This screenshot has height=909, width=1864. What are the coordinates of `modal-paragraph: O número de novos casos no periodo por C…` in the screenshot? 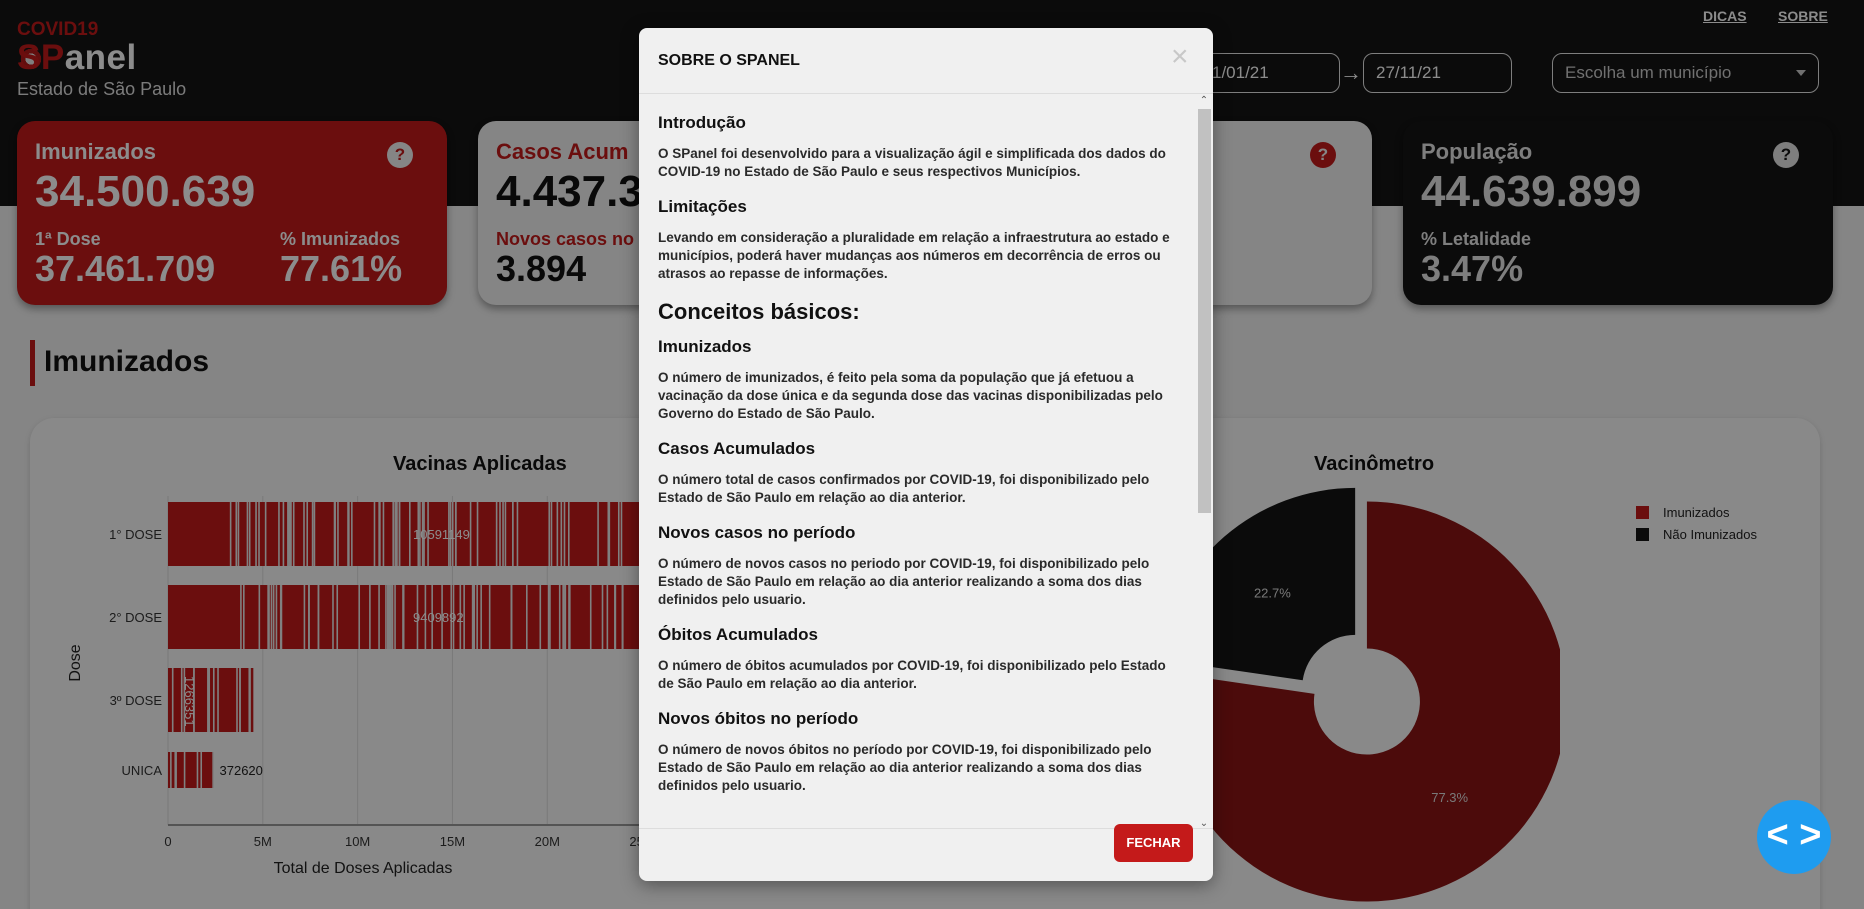 It's located at (904, 581).